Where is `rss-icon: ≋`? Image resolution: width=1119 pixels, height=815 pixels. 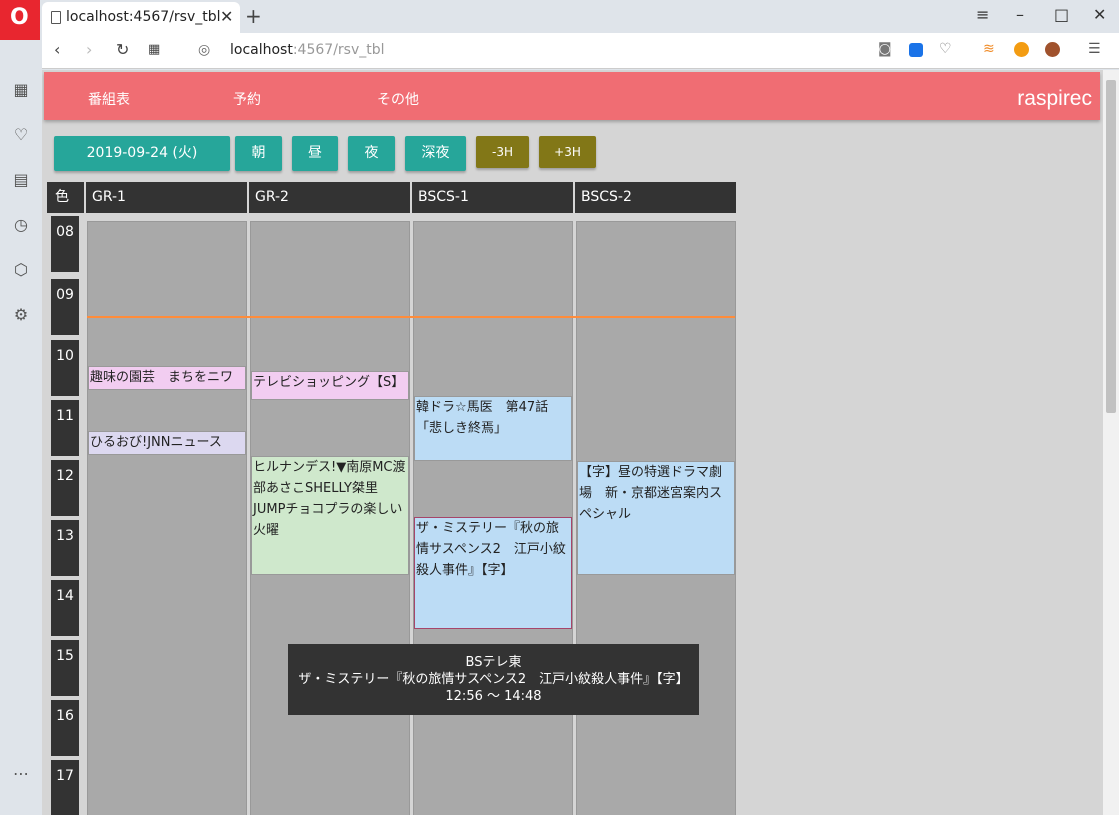
rss-icon: ≋ is located at coordinates (989, 49).